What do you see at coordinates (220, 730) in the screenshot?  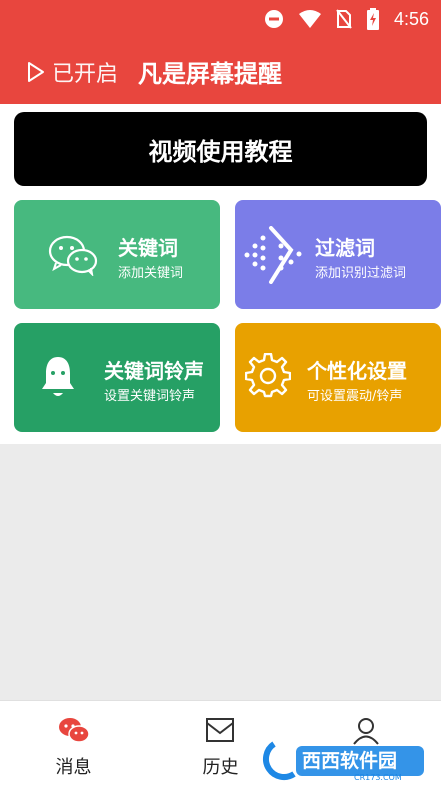 I see `mail-icon` at bounding box center [220, 730].